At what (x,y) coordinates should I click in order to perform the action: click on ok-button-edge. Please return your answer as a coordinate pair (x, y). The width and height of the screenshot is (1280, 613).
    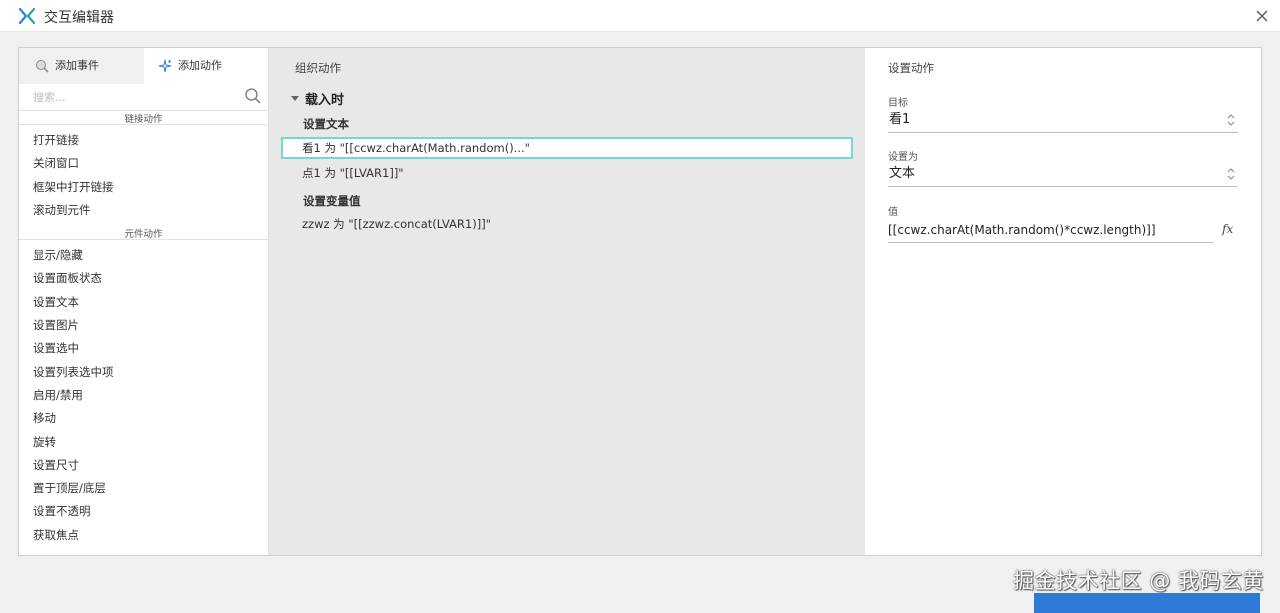
    Looking at the image, I should click on (1147, 603).